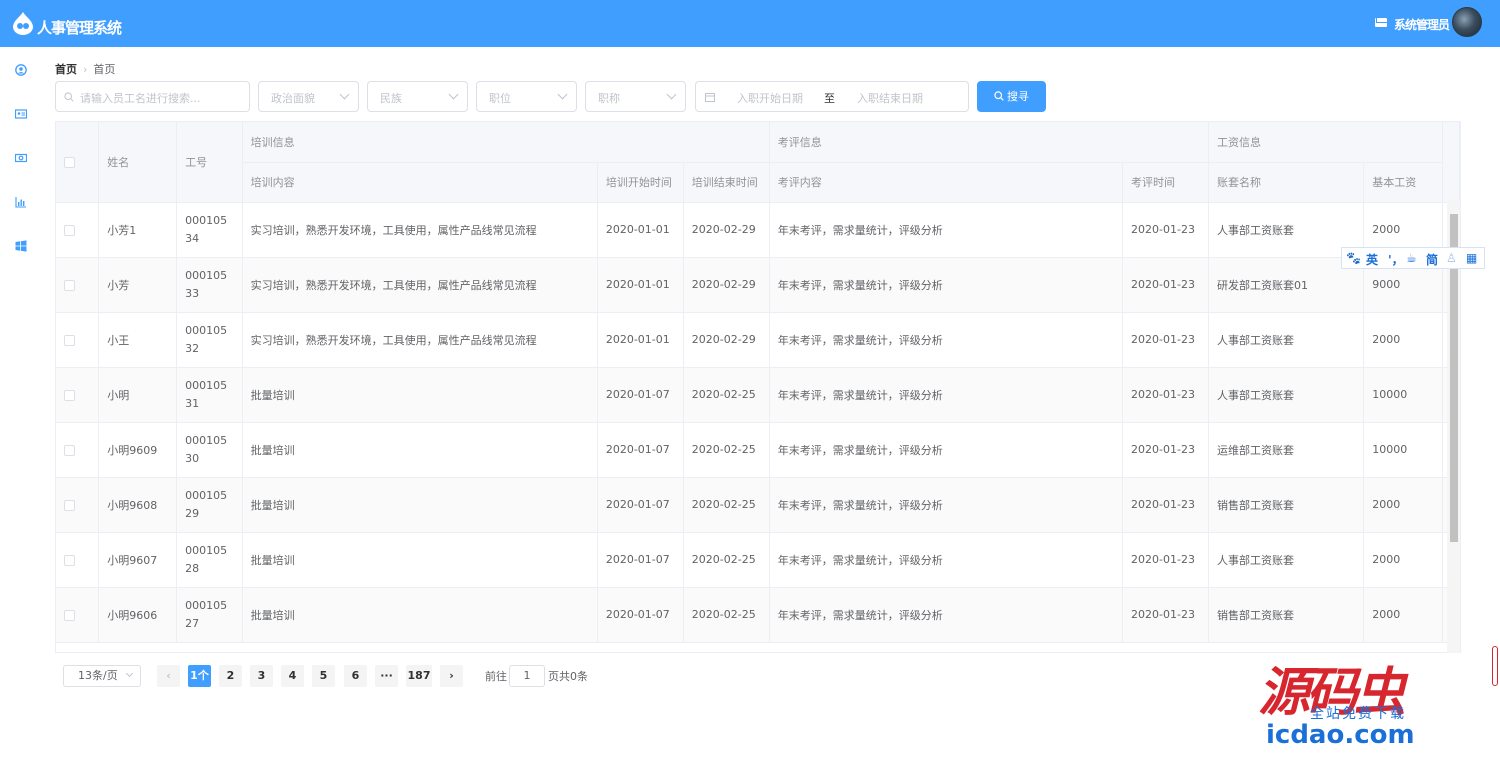  Describe the element at coordinates (261, 676) in the screenshot. I see `page-button: 3` at that location.